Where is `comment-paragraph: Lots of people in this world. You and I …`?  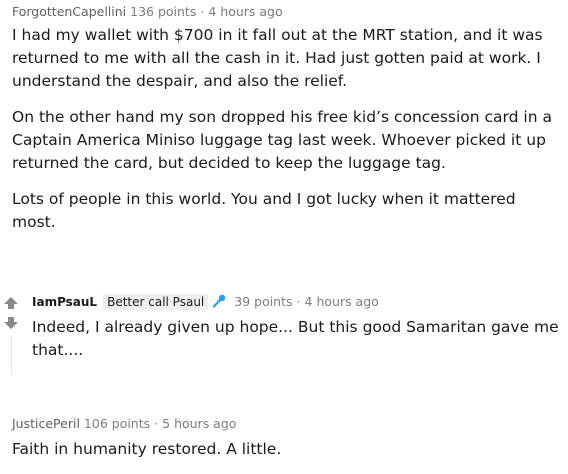 comment-paragraph: Lots of people in this world. You and I … is located at coordinates (264, 210).